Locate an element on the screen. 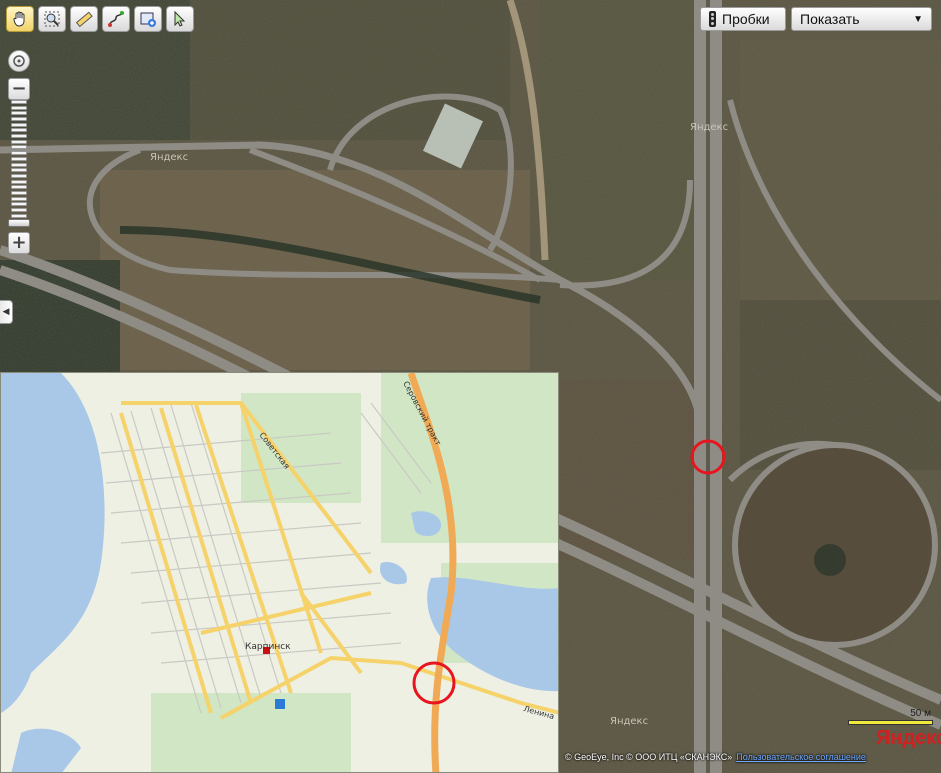  scale-bar: 50 м is located at coordinates (890, 718).